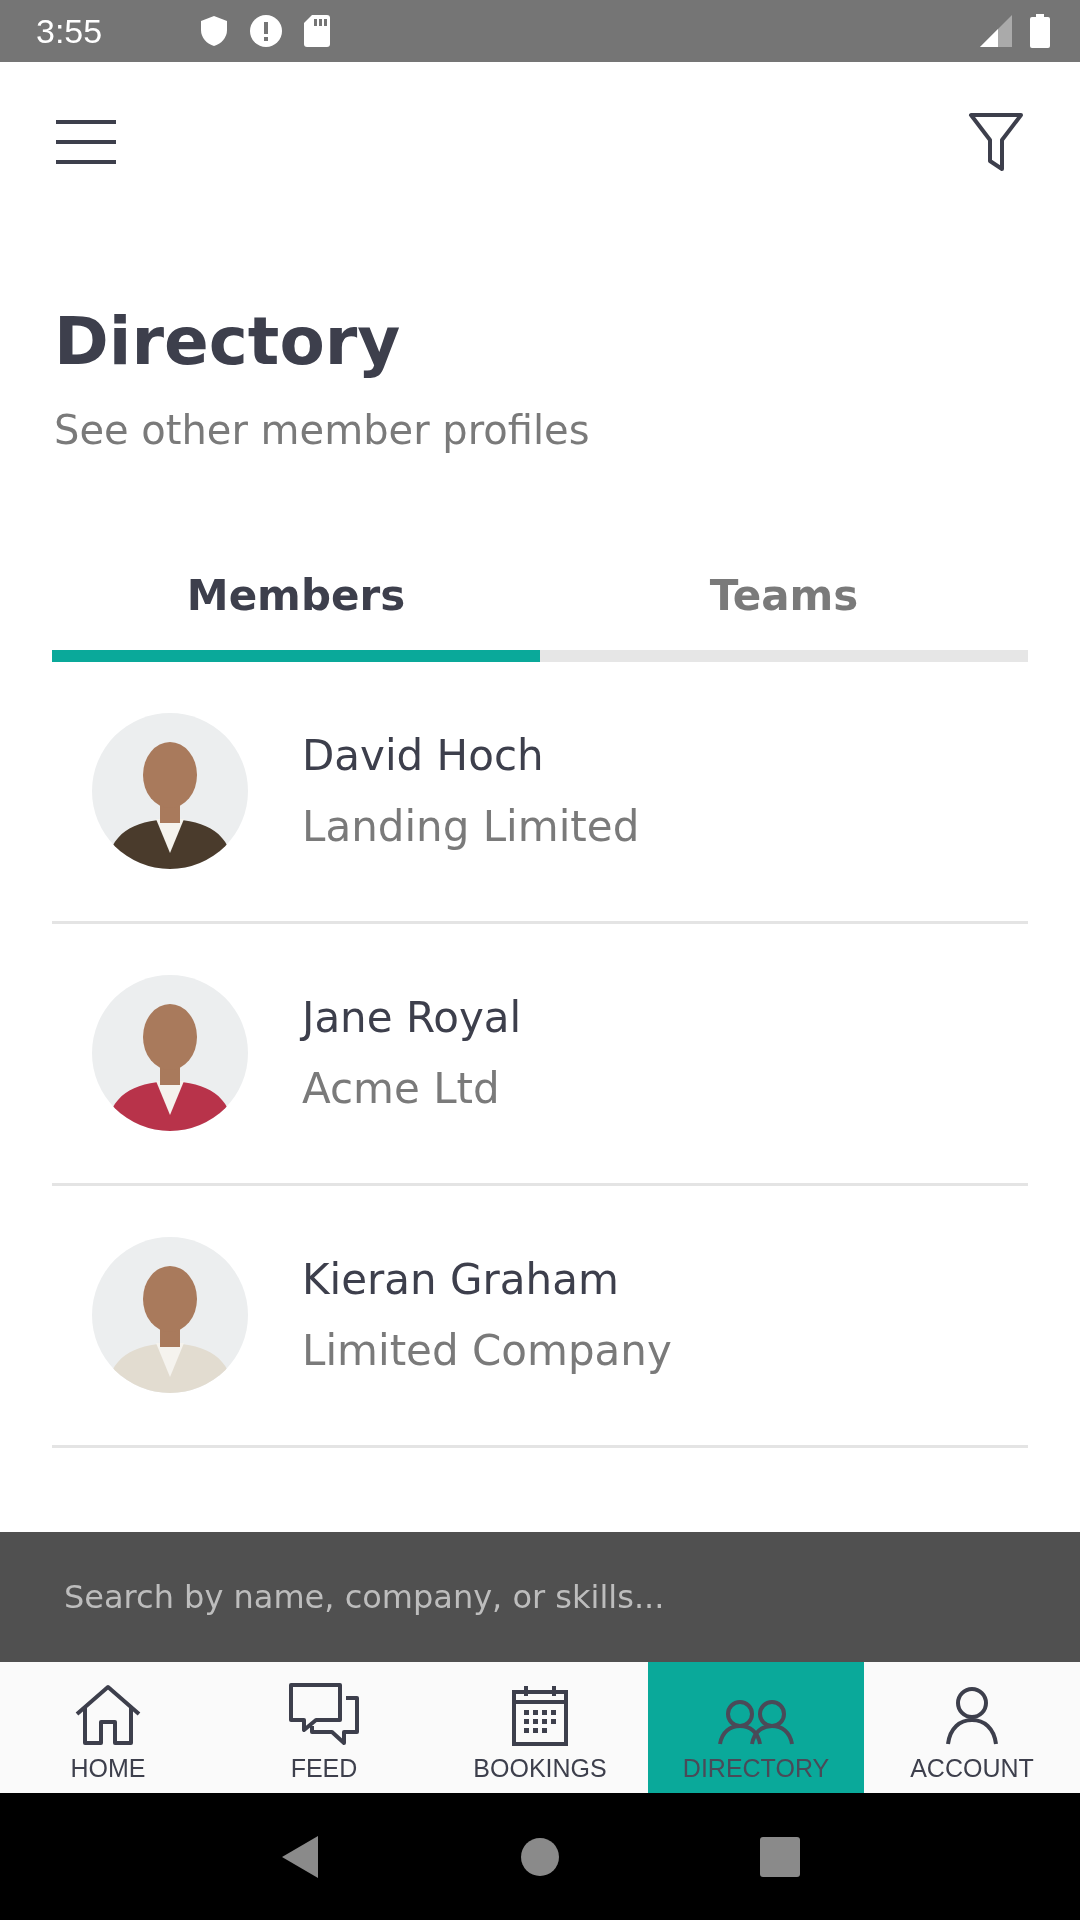 The height and width of the screenshot is (1920, 1080). What do you see at coordinates (266, 31) in the screenshot?
I see `alert-icon` at bounding box center [266, 31].